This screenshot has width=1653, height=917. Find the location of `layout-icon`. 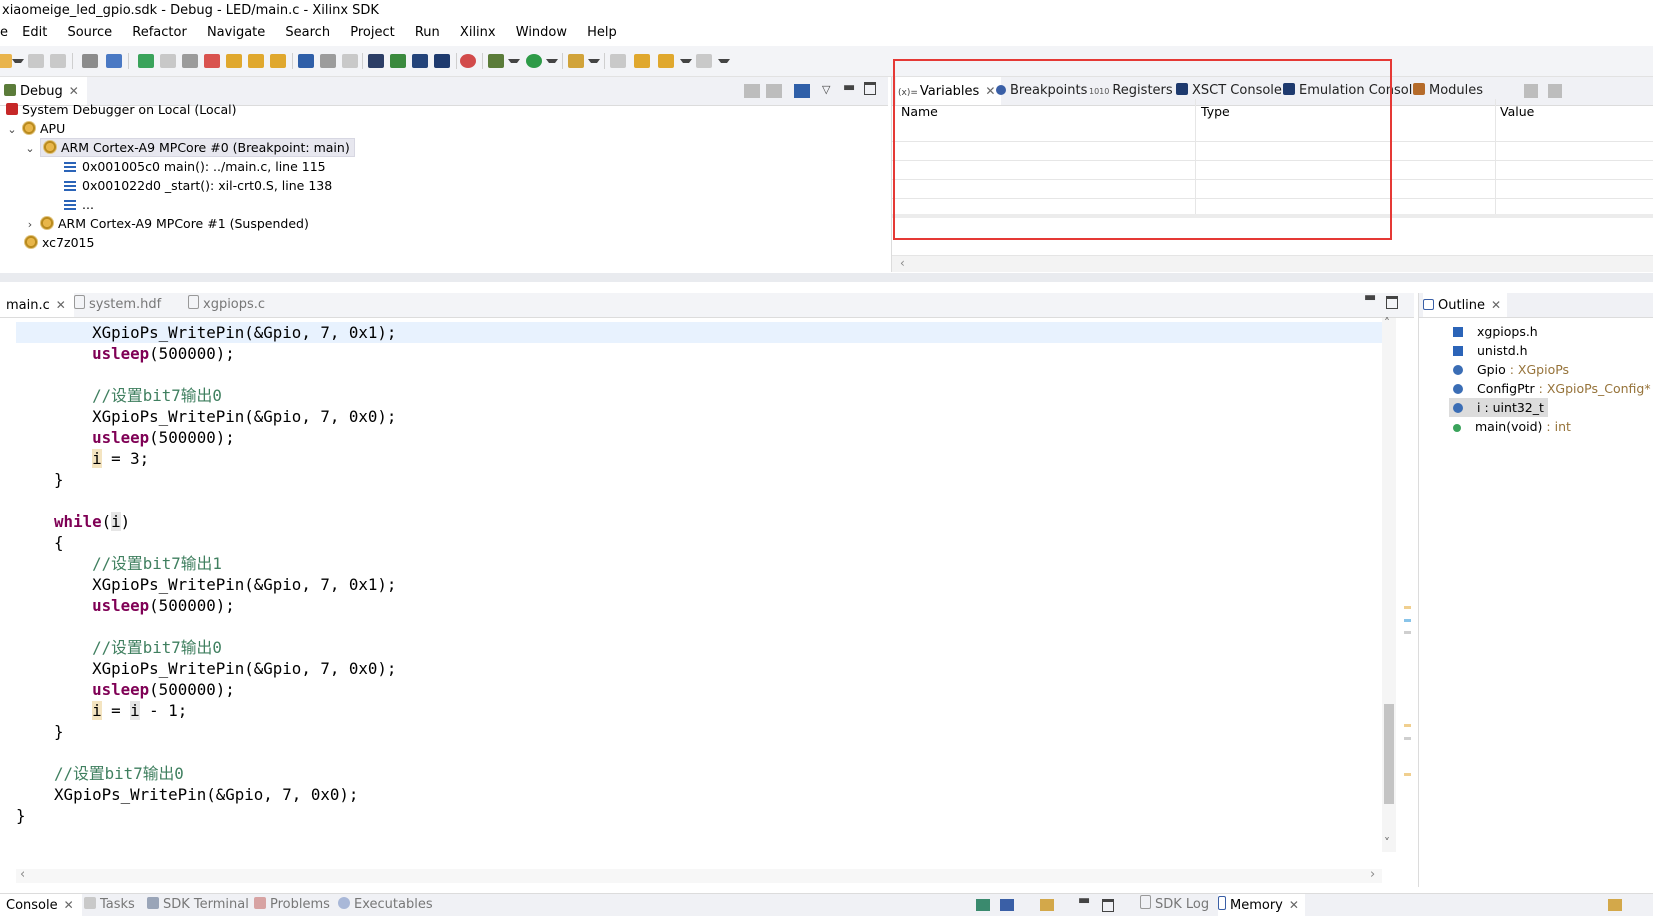

layout-icon is located at coordinates (1555, 91).